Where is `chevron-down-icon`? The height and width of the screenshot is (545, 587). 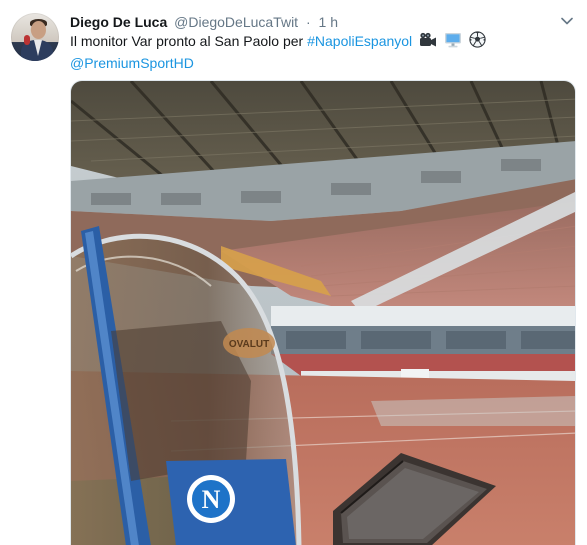
chevron-down-icon is located at coordinates (567, 21).